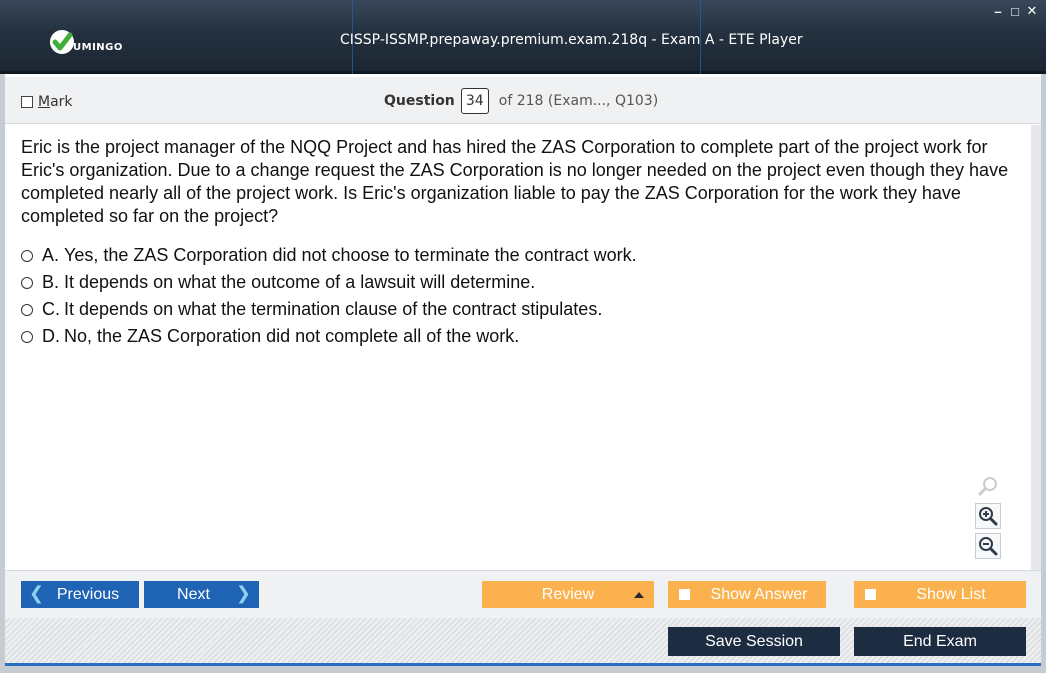  I want to click on answer-letter: A., so click(51, 255).